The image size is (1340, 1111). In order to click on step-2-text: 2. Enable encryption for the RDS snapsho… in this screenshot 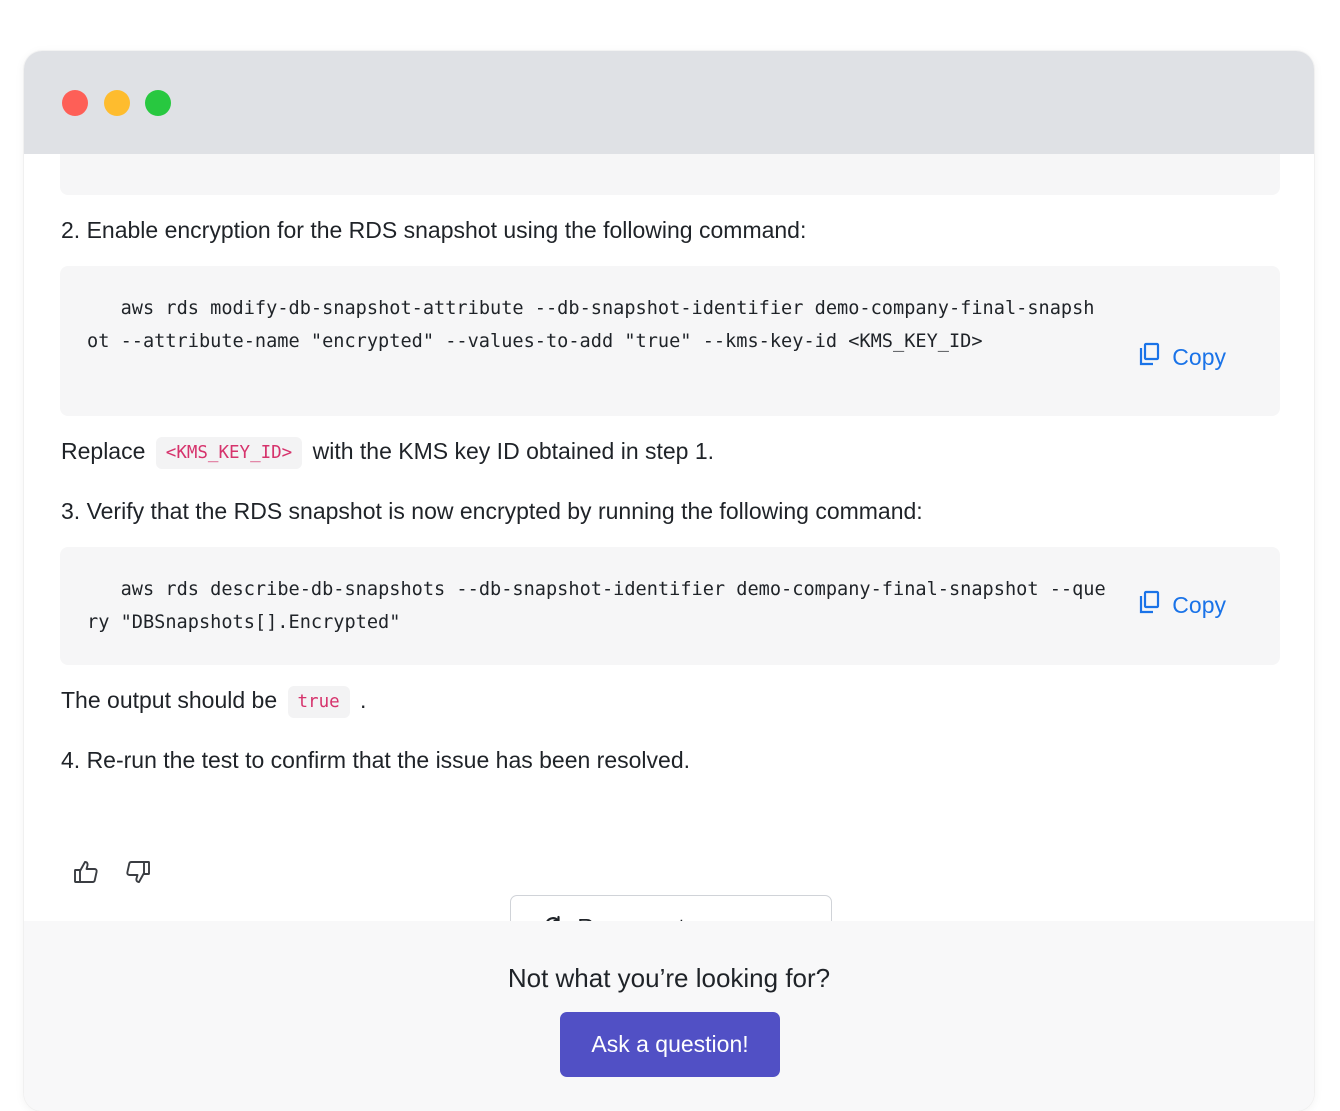, I will do `click(434, 230)`.